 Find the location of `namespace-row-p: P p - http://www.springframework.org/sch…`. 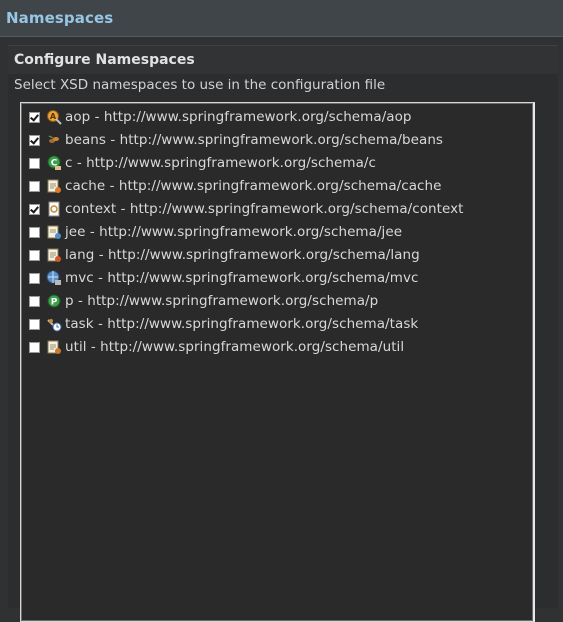

namespace-row-p: P p - http://www.springframework.org/sch… is located at coordinates (203, 301).